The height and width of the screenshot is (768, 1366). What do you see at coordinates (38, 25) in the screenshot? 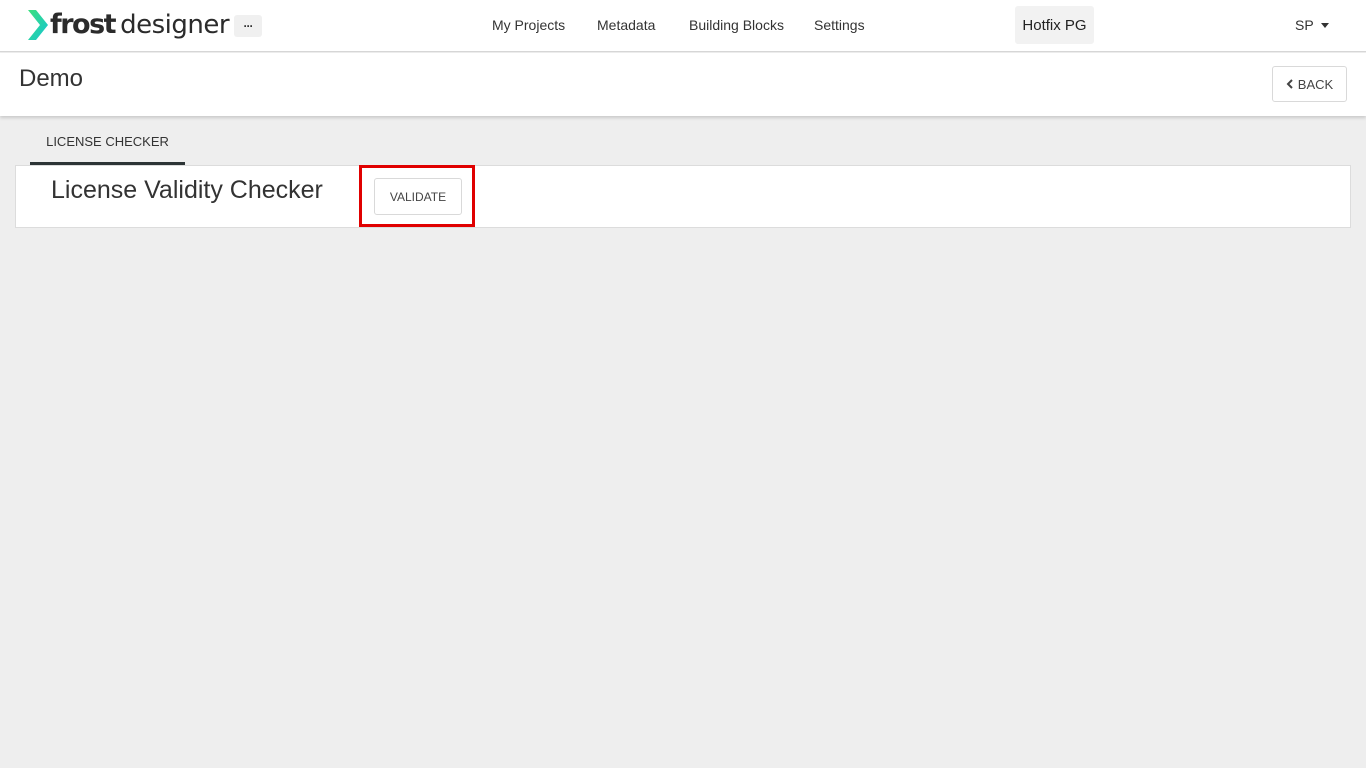
I see `chevron-logo-icon` at bounding box center [38, 25].